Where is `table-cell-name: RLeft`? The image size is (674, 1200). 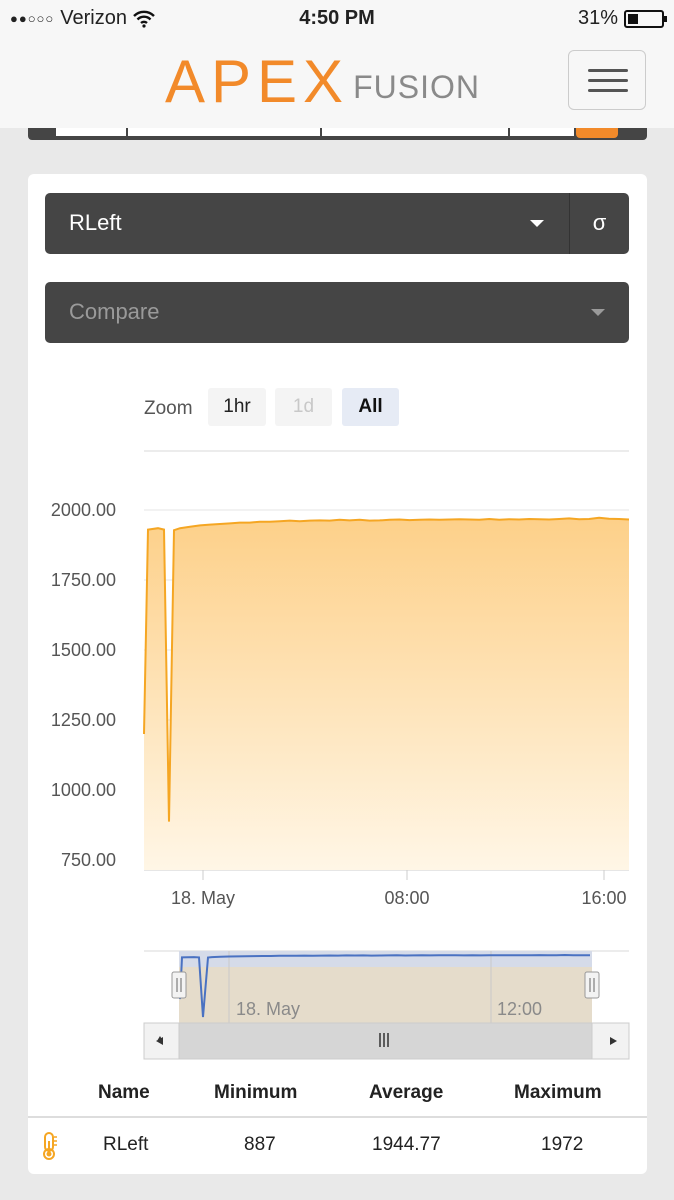 table-cell-name: RLeft is located at coordinates (126, 1144).